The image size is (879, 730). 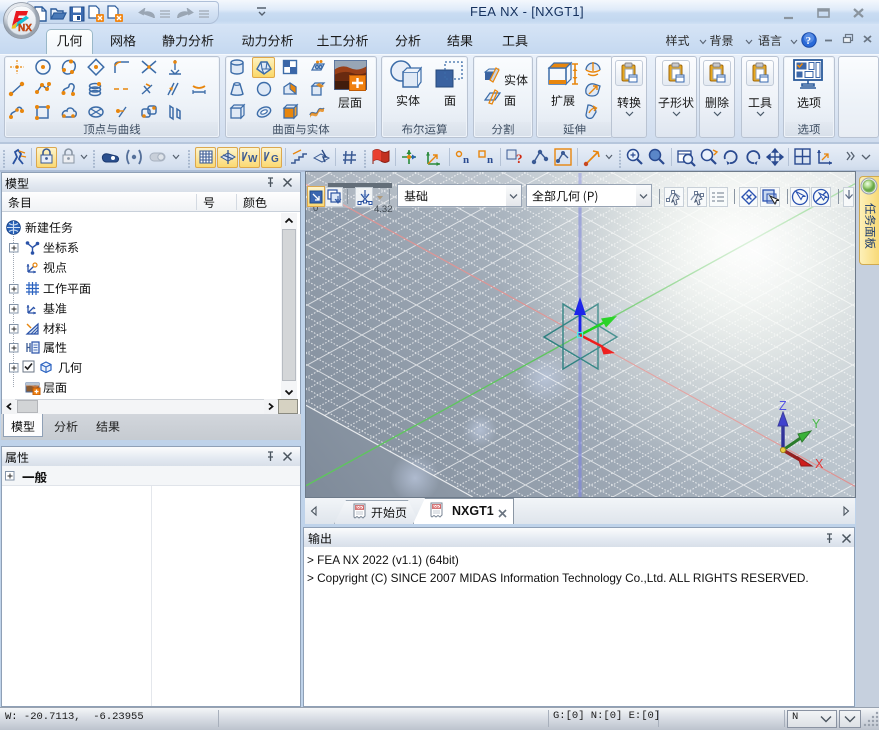 I want to click on svg-text: NX, so click(x=25, y=28).